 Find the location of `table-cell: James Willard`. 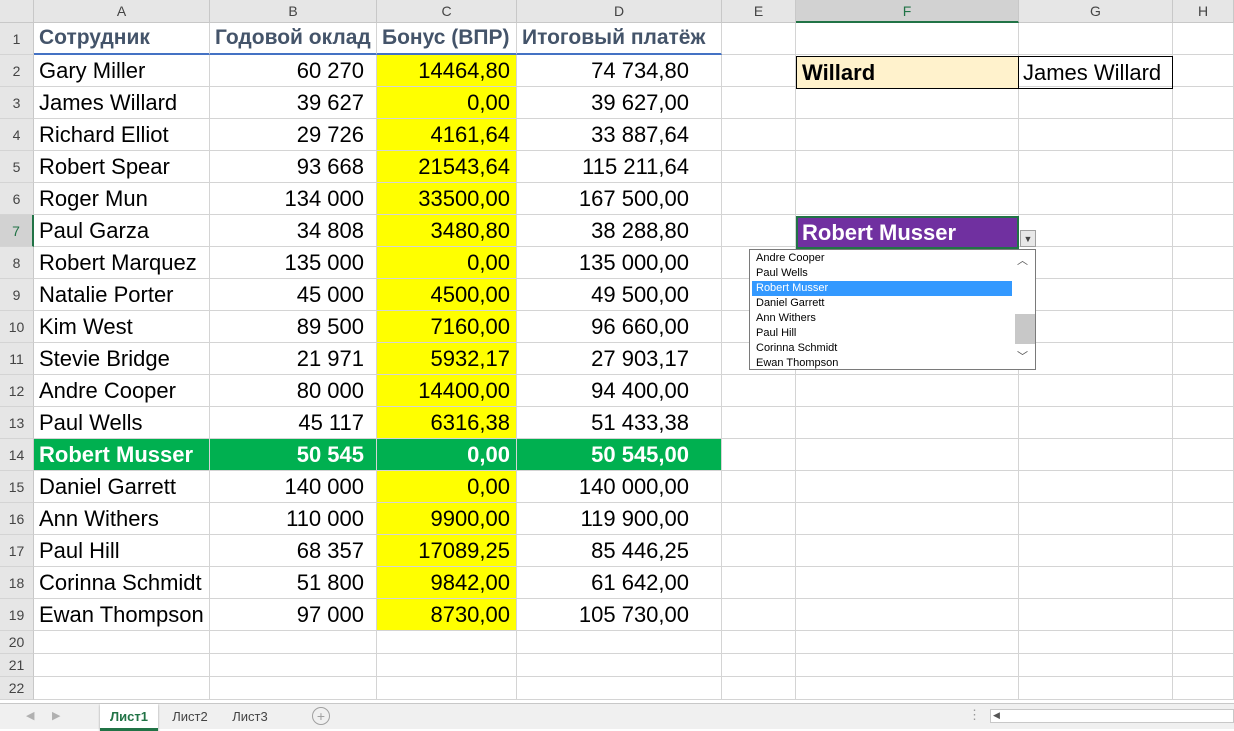

table-cell: James Willard is located at coordinates (122, 103).